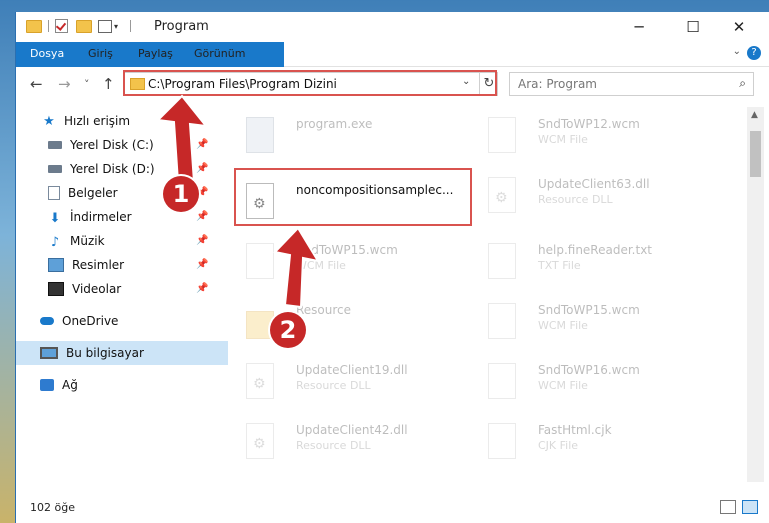 The image size is (769, 523). I want to click on sidebar-item-label: Belgeler, so click(93, 193).